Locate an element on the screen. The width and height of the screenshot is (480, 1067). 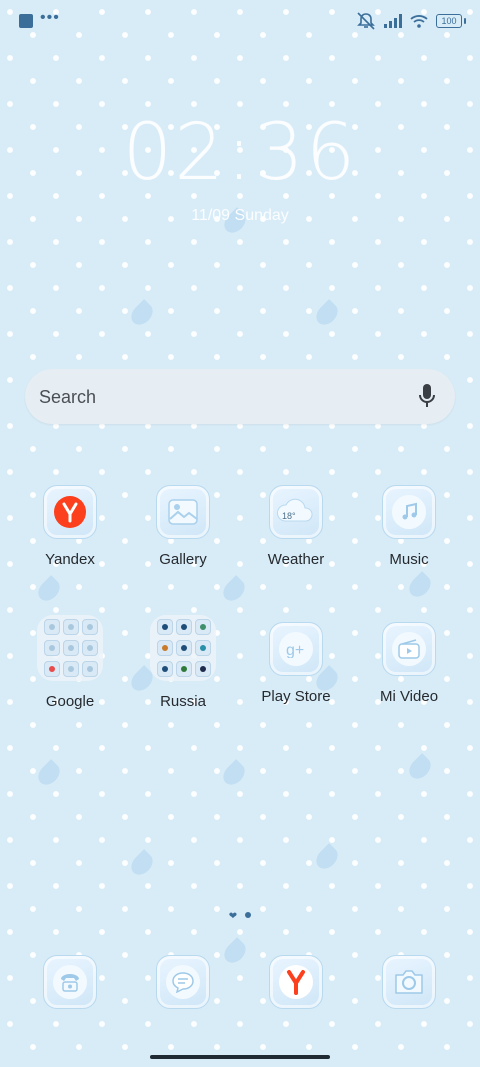
clock-time: 02:36 is located at coordinates (240, 153).